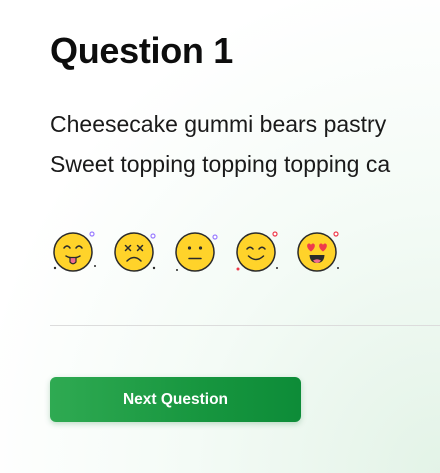 This screenshot has height=473, width=440. Describe the element at coordinates (135, 251) in the screenshot. I see `dizzy-face-icon` at that location.